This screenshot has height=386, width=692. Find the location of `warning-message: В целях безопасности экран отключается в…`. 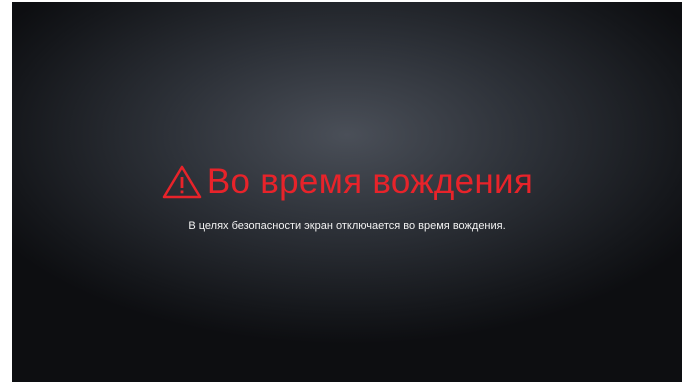

warning-message: В целях безопасности экран отключается в… is located at coordinates (347, 226).